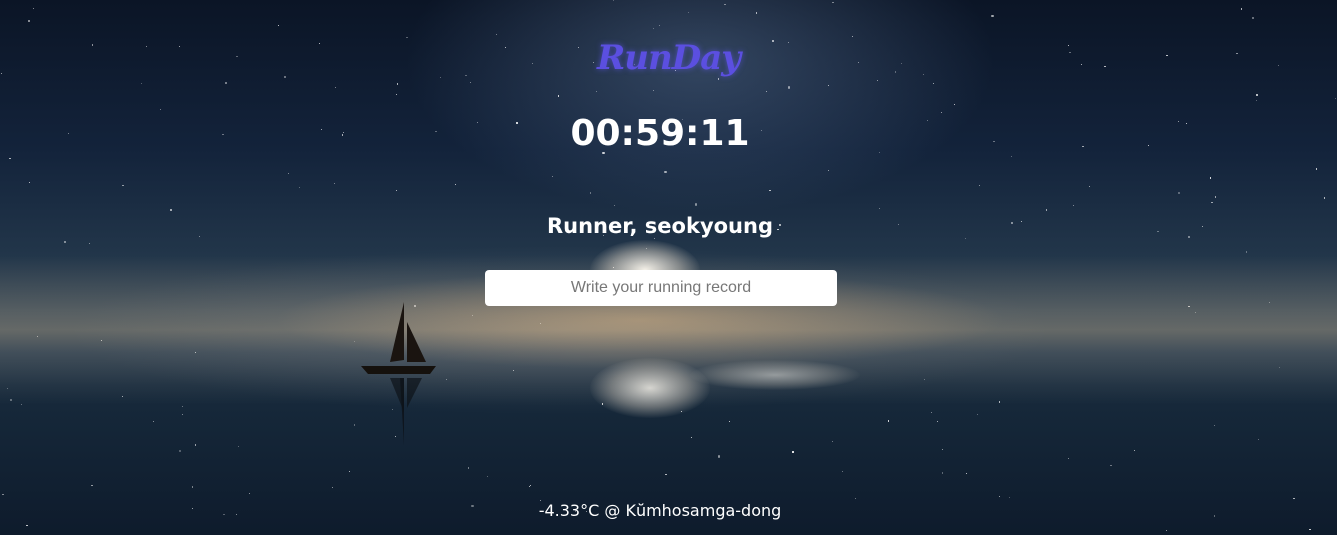 This screenshot has height=535, width=1337. I want to click on running-record-input, so click(661, 288).